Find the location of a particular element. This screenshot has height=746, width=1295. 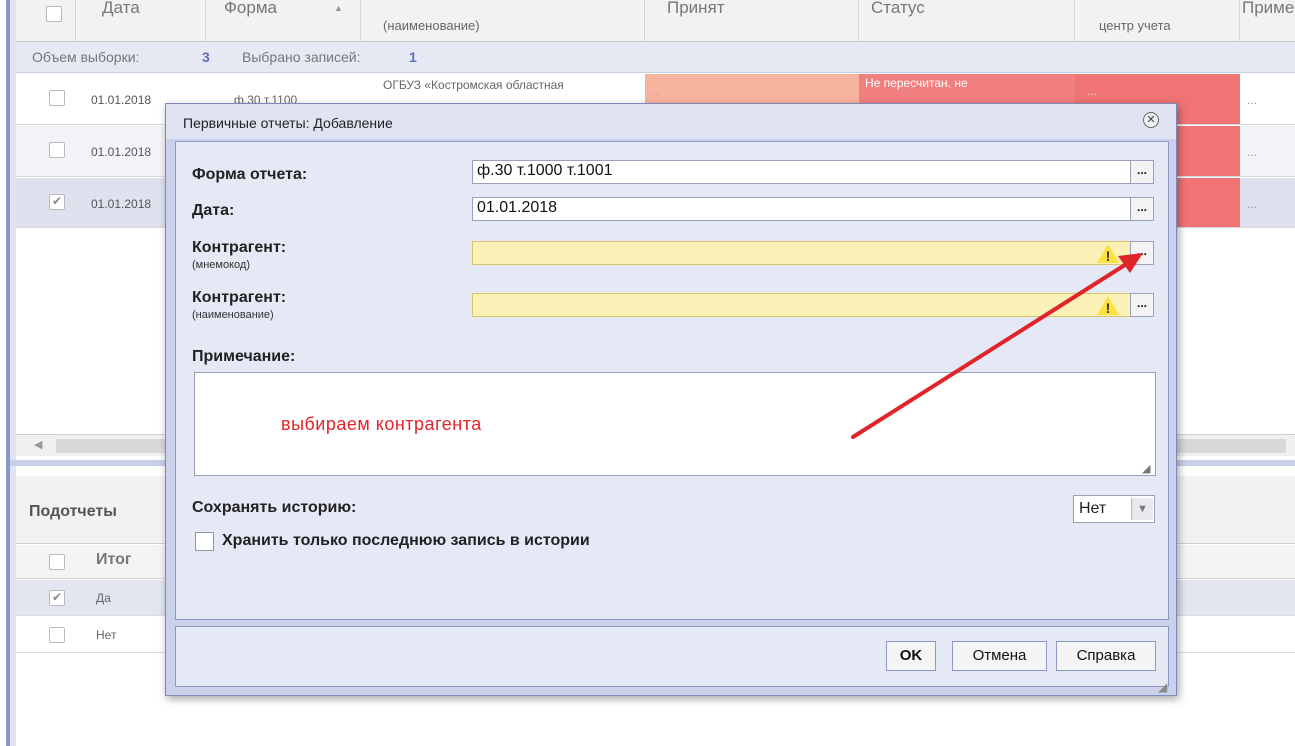

subreports-select-all-checkbox is located at coordinates (57, 562).